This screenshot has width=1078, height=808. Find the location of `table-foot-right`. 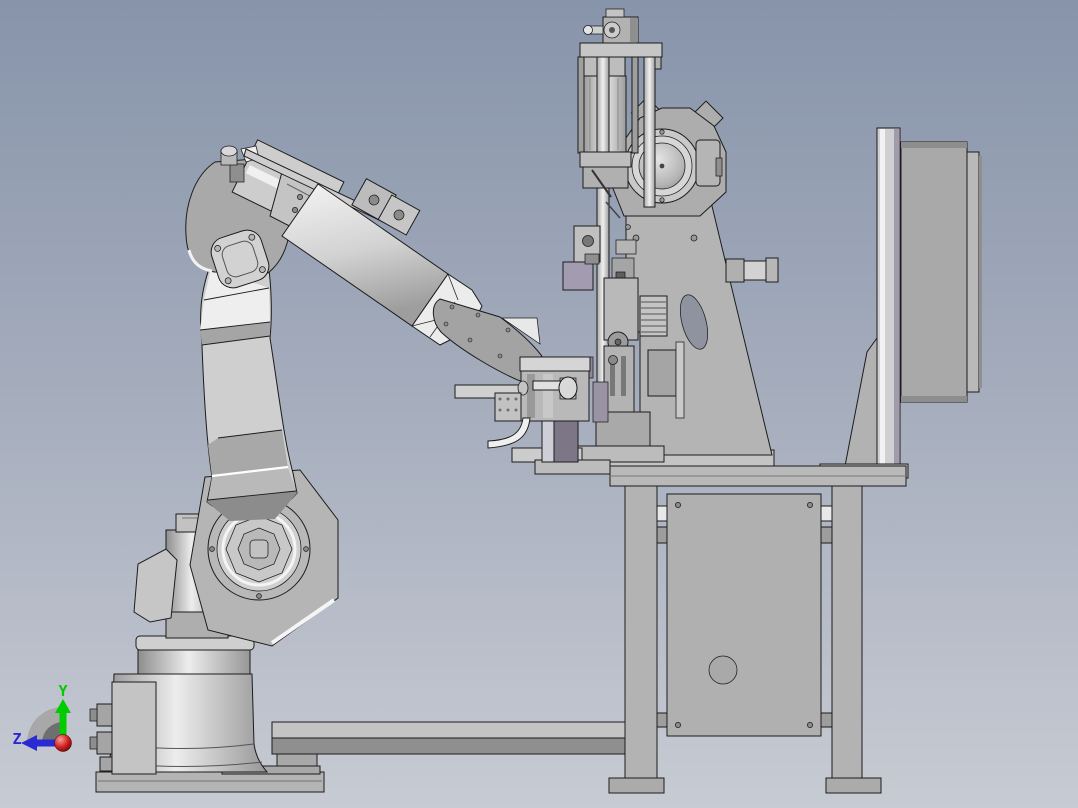

table-foot-right is located at coordinates (853, 785).